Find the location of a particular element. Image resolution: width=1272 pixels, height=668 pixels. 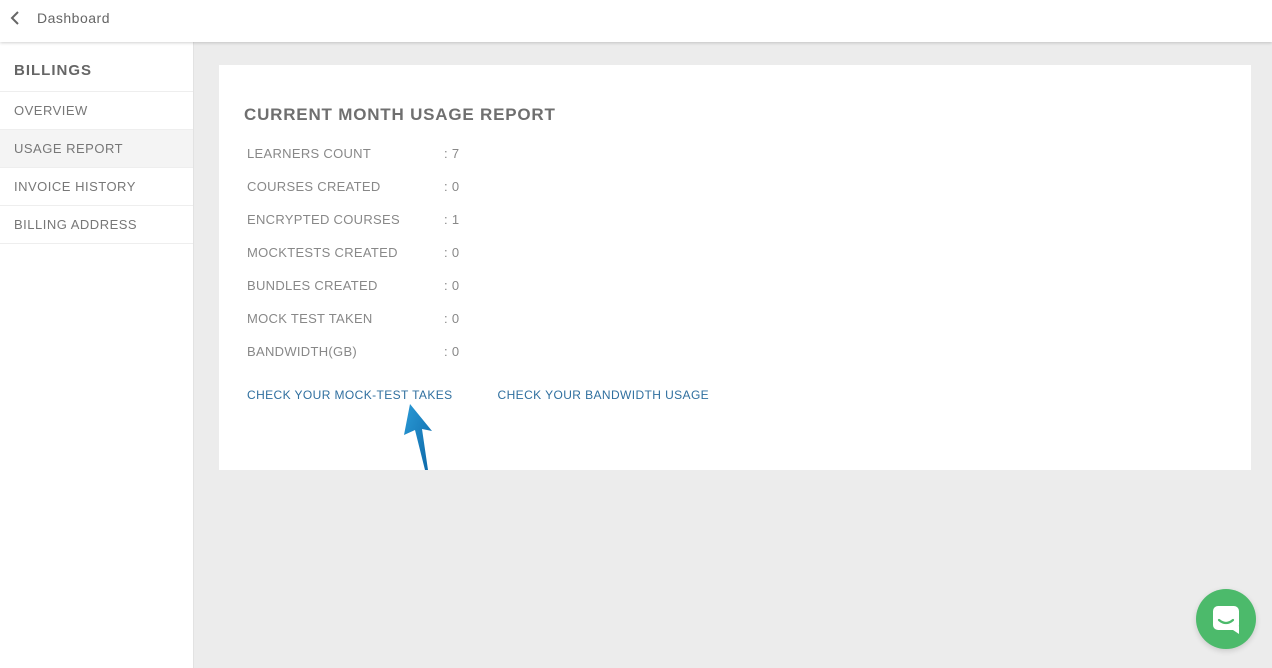

stat-label: COURSES CREATED is located at coordinates (314, 186).